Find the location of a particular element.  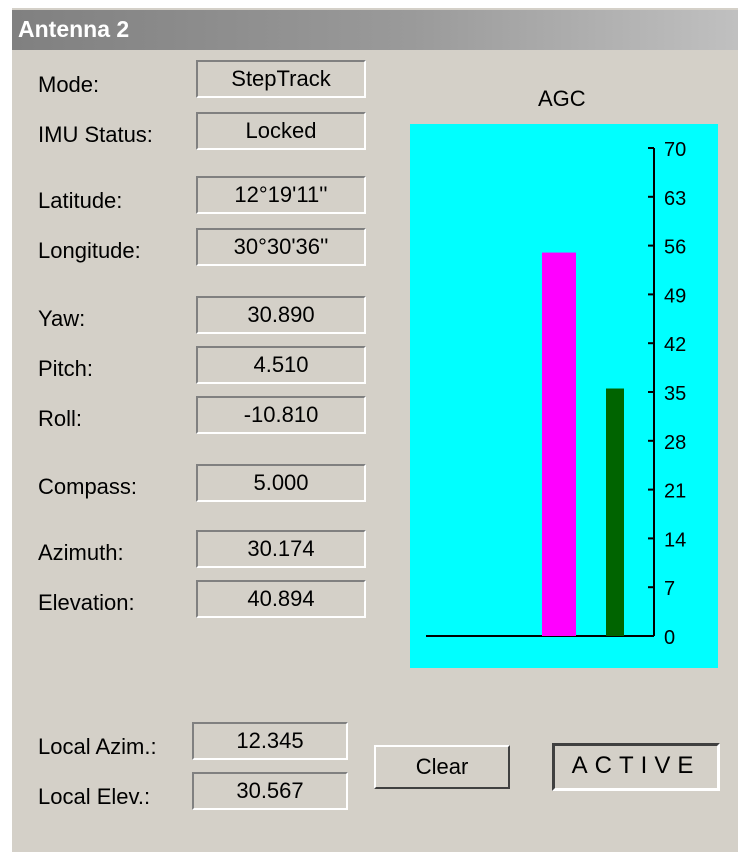

roll-label: Roll: is located at coordinates (60, 418).